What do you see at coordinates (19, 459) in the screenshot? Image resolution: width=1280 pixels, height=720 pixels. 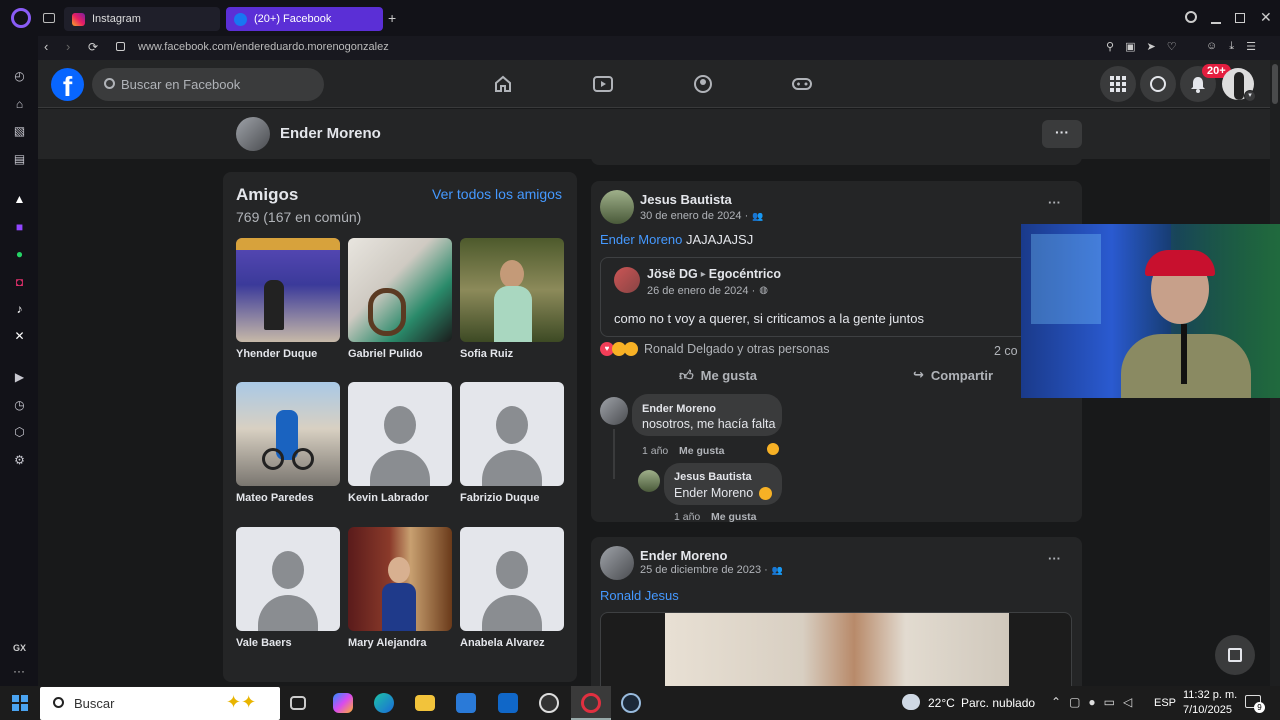 I see `settings-icon: ⚙` at bounding box center [19, 459].